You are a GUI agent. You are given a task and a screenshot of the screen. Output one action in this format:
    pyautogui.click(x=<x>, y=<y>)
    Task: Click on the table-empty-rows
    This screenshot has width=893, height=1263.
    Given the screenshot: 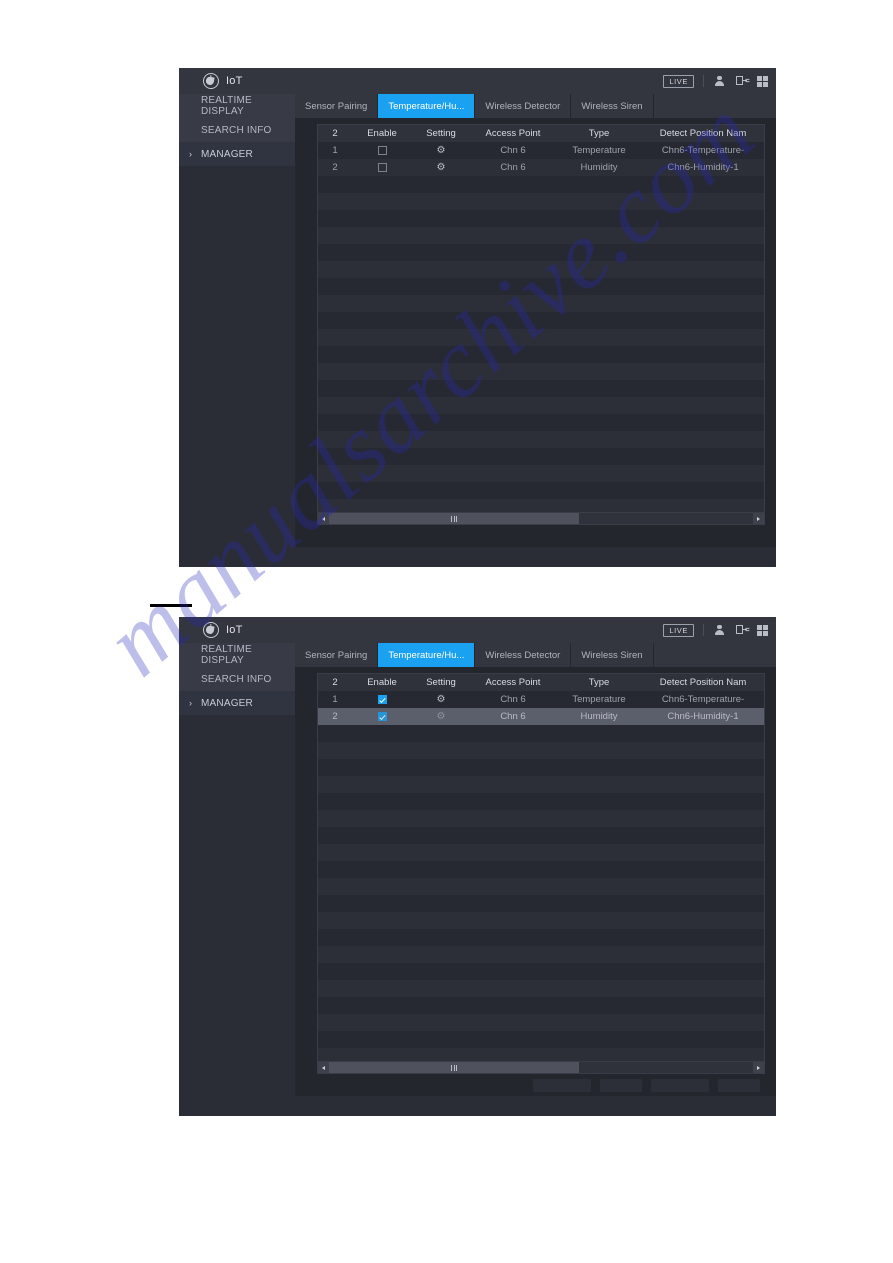 What is the action you would take?
    pyautogui.click(x=541, y=344)
    